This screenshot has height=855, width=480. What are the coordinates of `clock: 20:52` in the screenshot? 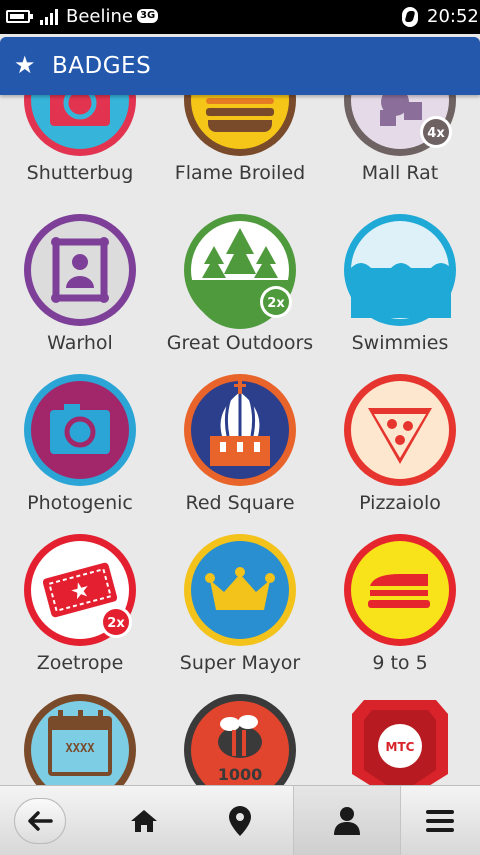 It's located at (453, 16).